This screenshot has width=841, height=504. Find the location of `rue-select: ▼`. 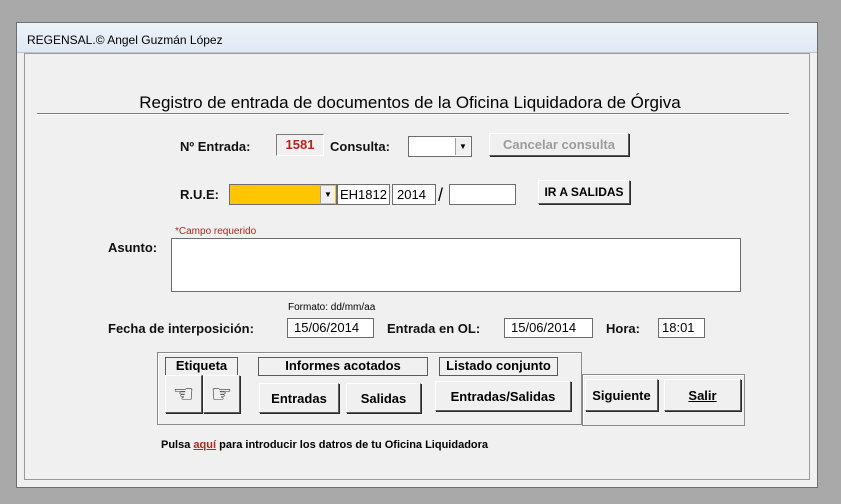

rue-select: ▼ is located at coordinates (283, 194).